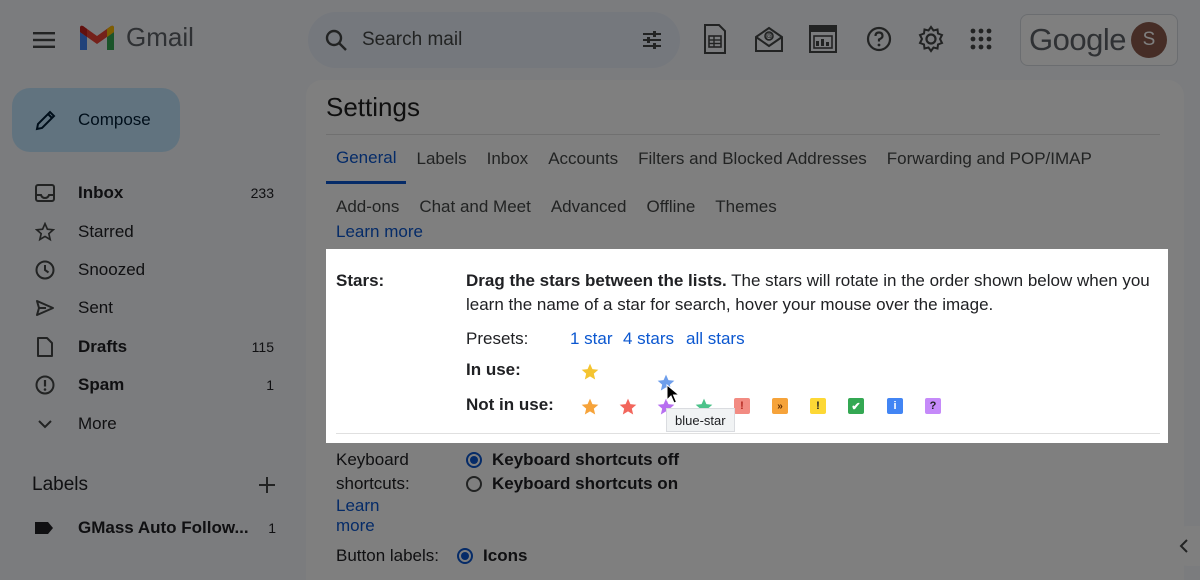  What do you see at coordinates (648, 339) in the screenshot?
I see `preset-4-stars: 4 stars` at bounding box center [648, 339].